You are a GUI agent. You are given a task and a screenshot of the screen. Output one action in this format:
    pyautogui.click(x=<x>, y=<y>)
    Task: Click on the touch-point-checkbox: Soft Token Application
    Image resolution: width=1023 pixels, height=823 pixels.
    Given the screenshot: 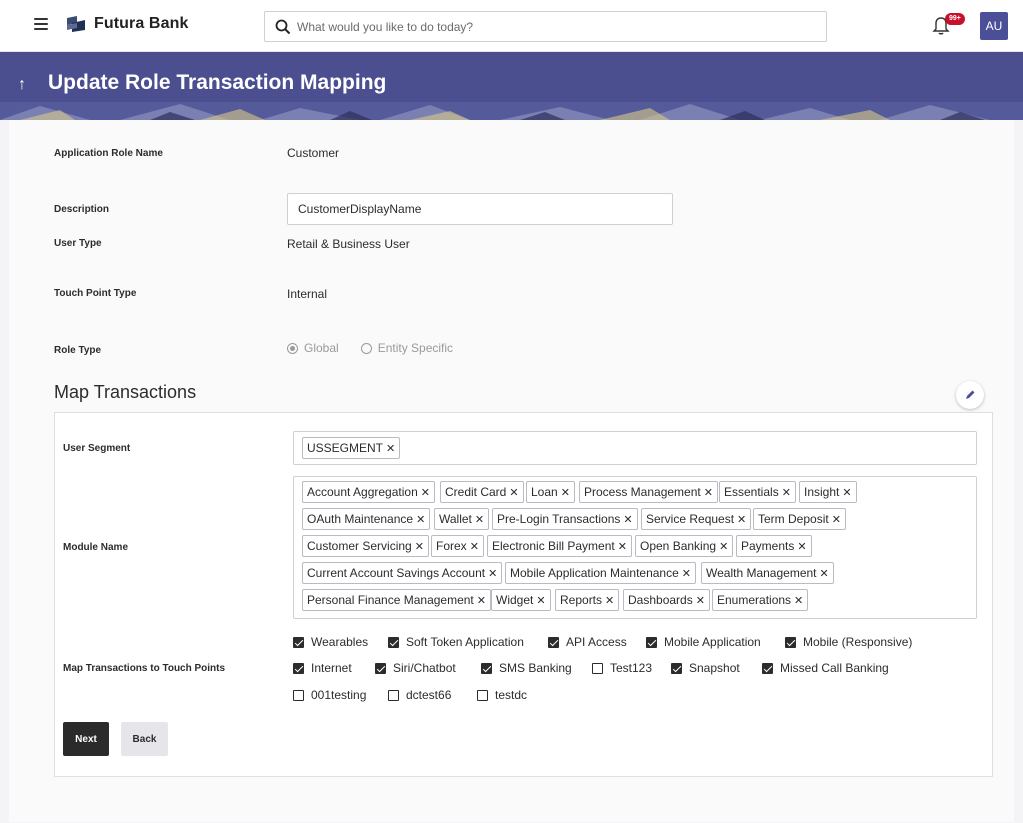 What is the action you would take?
    pyautogui.click(x=456, y=642)
    